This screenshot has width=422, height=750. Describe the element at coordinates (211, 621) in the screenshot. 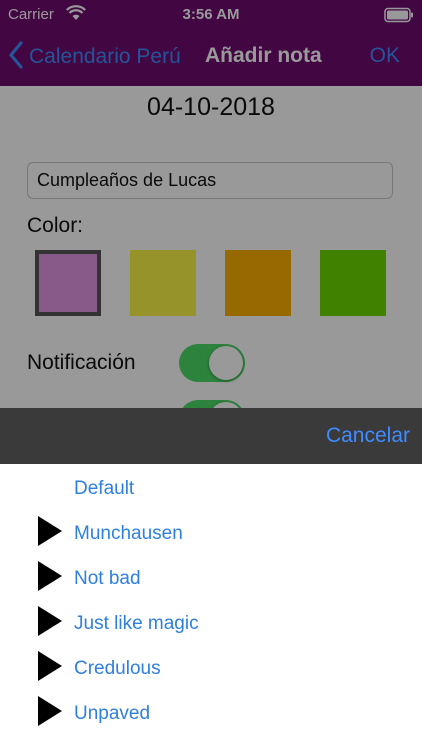

I see `sound-item-just-like-magic: Just like magic` at that location.